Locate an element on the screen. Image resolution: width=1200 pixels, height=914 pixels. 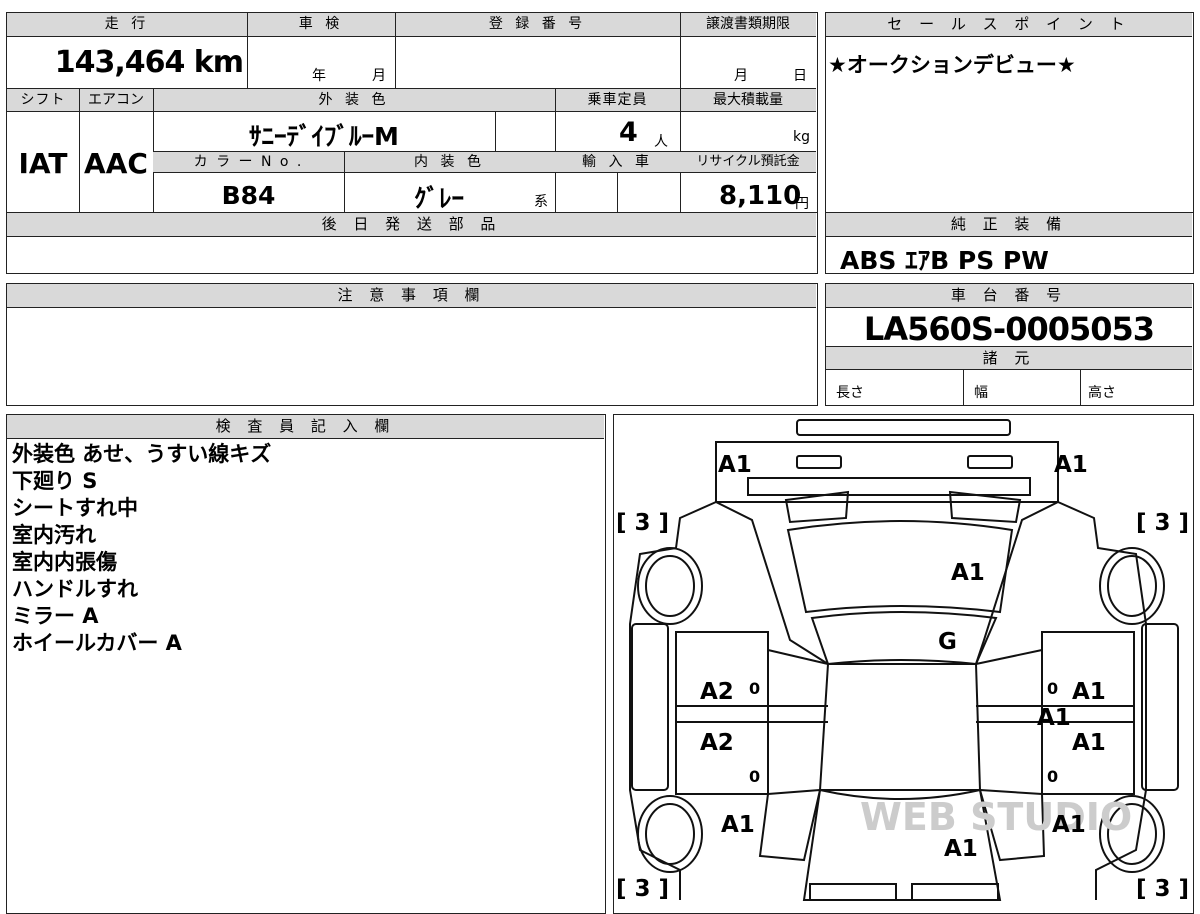
watermark: WEB STUDIO is located at coordinates (996, 817).